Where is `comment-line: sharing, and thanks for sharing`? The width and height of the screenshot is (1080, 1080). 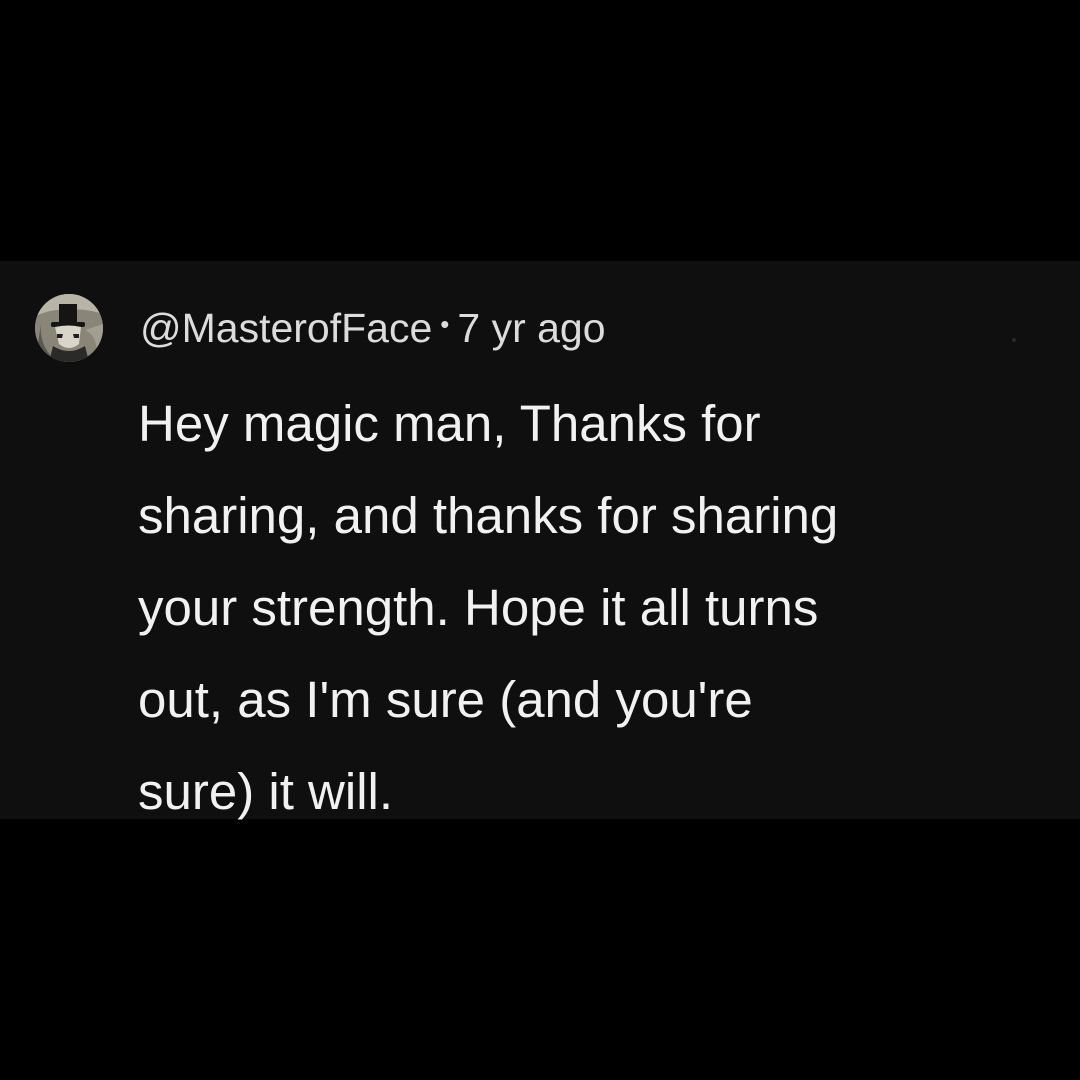 comment-line: sharing, and thanks for sharing is located at coordinates (488, 515).